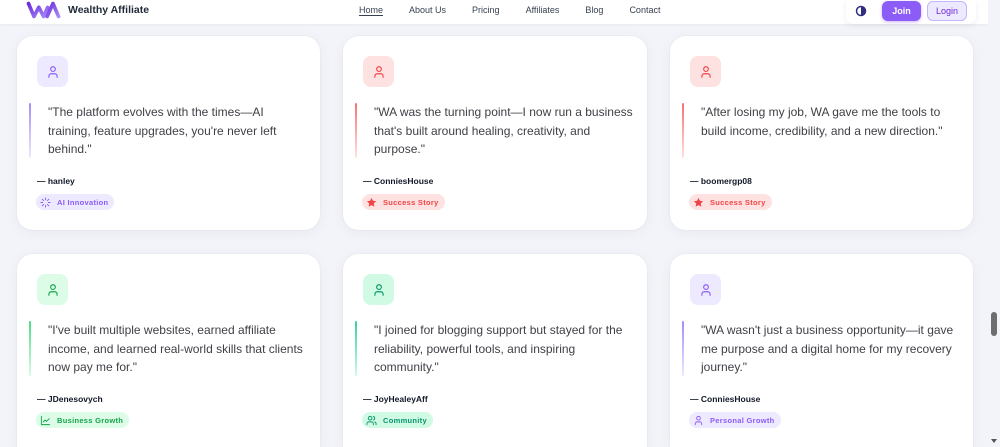  Describe the element at coordinates (594, 10) in the screenshot. I see `nav-link-blog: Blog` at that location.